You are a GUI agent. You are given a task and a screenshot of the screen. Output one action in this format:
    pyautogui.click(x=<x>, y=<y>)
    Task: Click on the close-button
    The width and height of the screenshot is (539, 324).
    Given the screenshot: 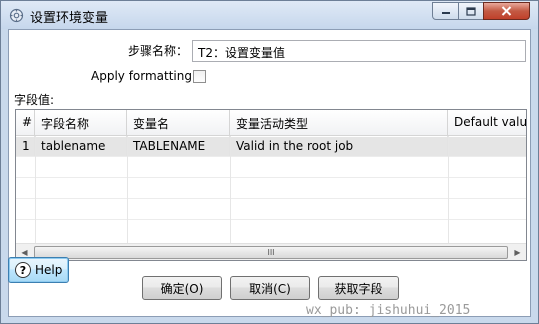 What is the action you would take?
    pyautogui.click(x=506, y=11)
    